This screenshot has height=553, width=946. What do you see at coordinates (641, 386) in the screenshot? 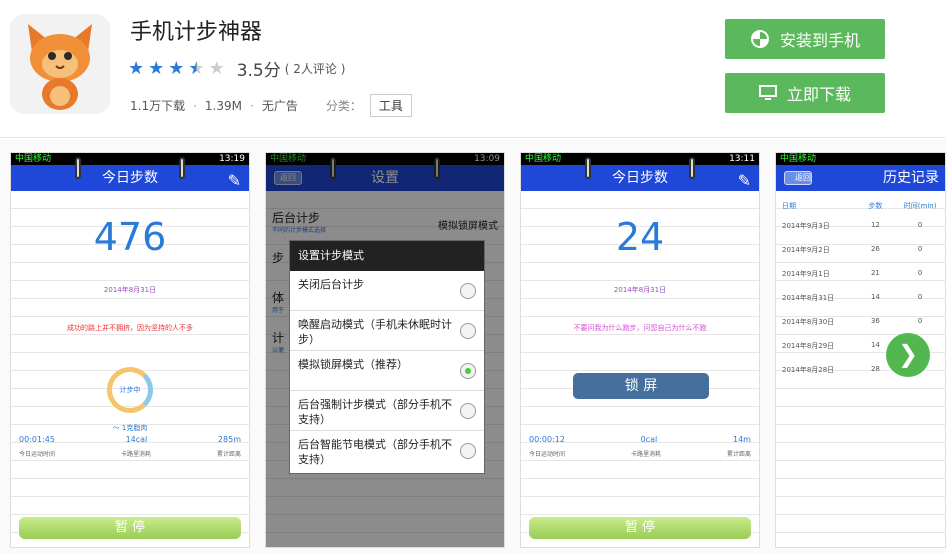
I see `lock-screen-button: 锁 屏` at bounding box center [641, 386].